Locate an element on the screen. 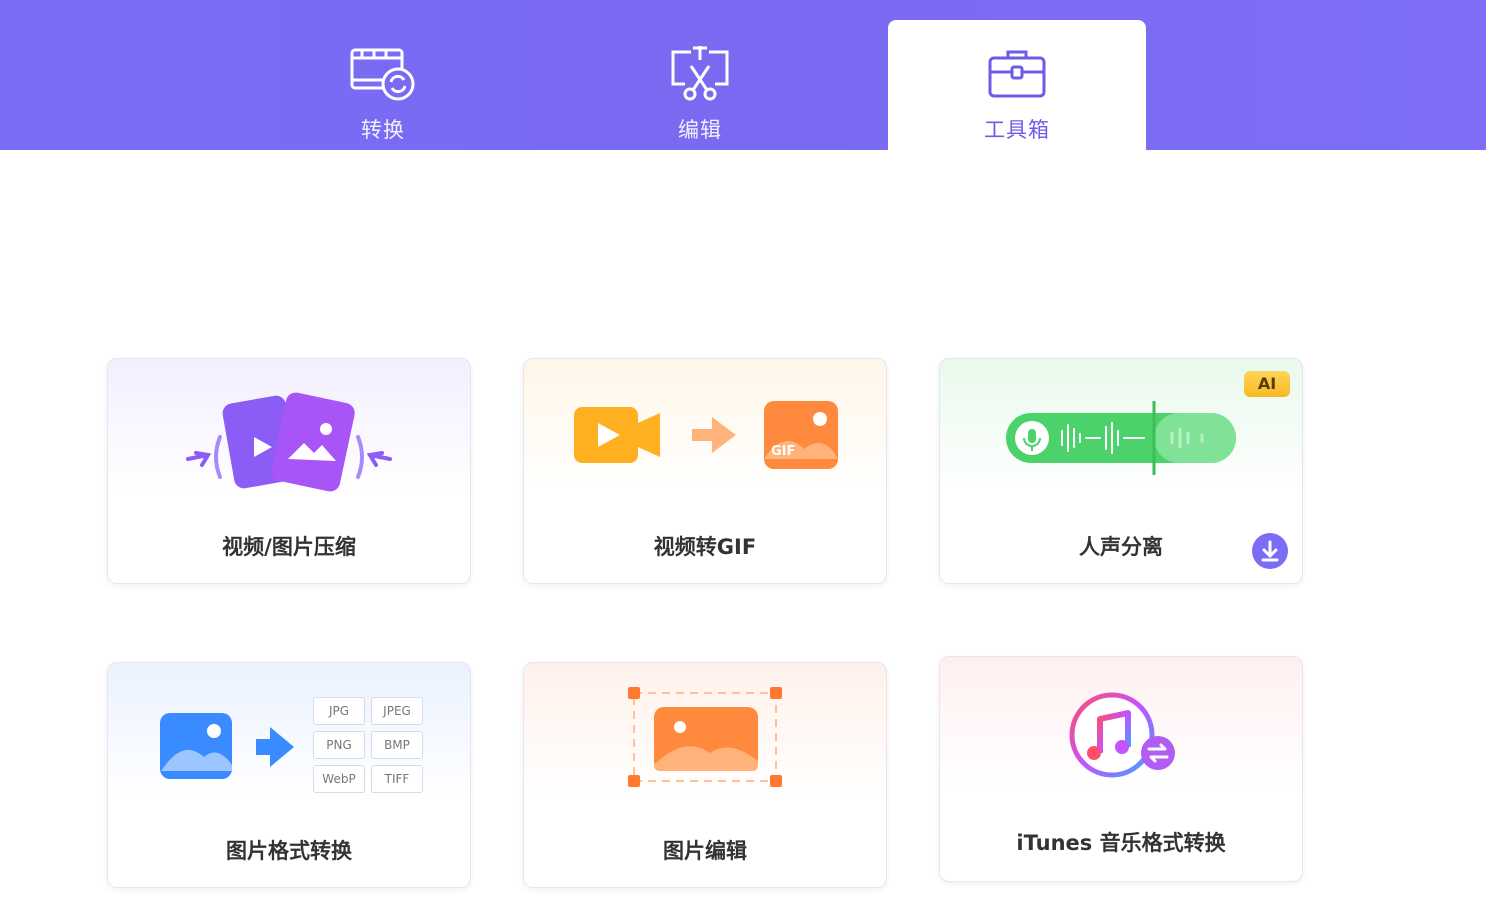 This screenshot has width=1486, height=900. video-to-gif-icon: GIF is located at coordinates (706, 435).